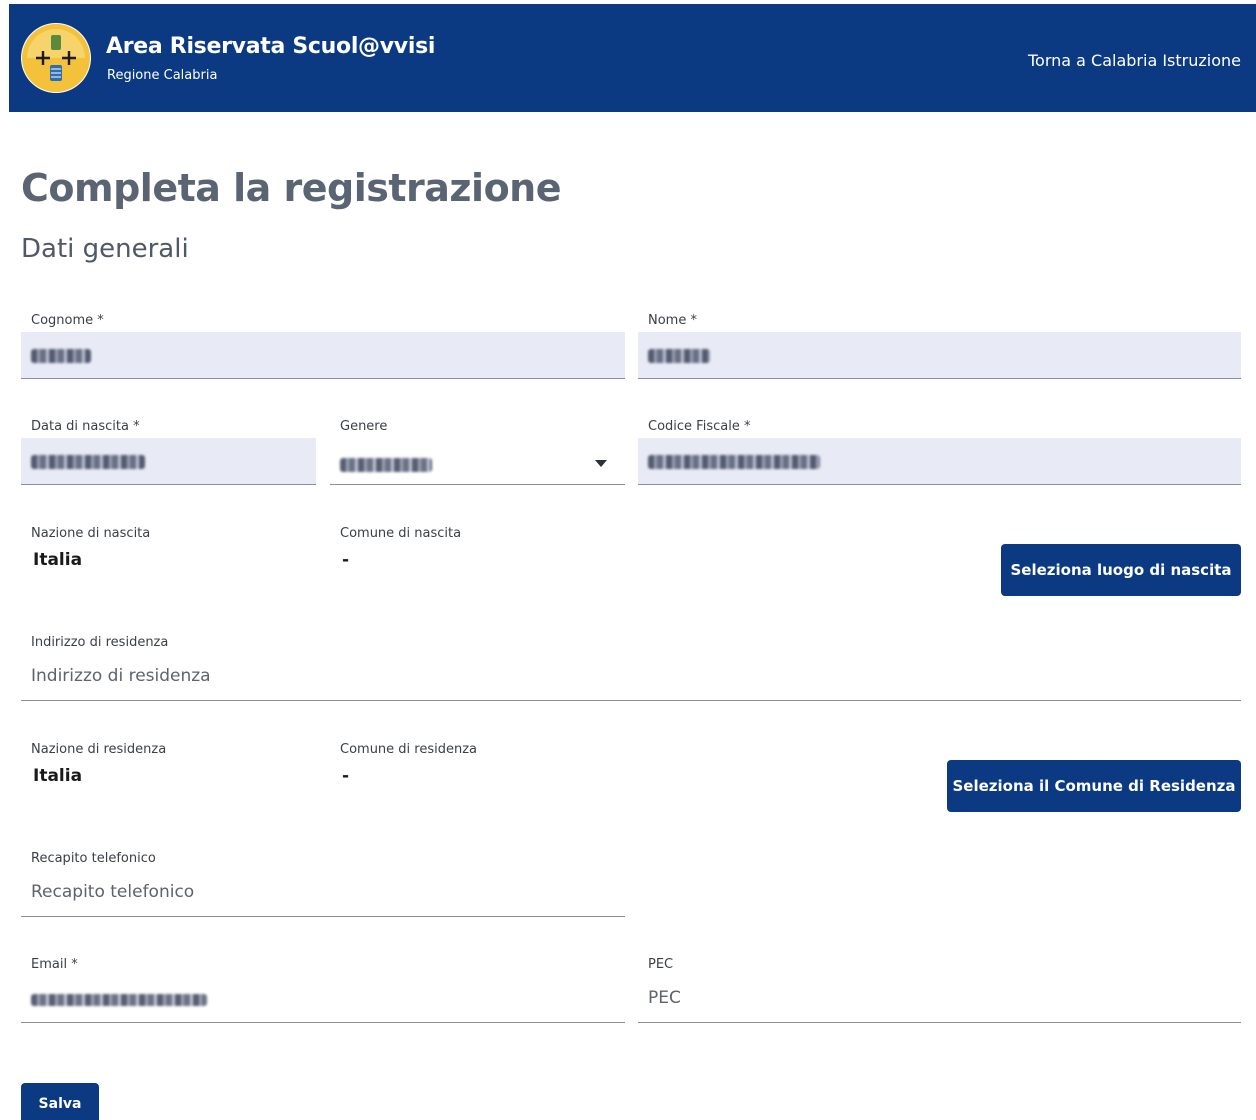 The height and width of the screenshot is (1120, 1256). Describe the element at coordinates (88, 462) in the screenshot. I see `data-nascita-value-redacted` at that location.